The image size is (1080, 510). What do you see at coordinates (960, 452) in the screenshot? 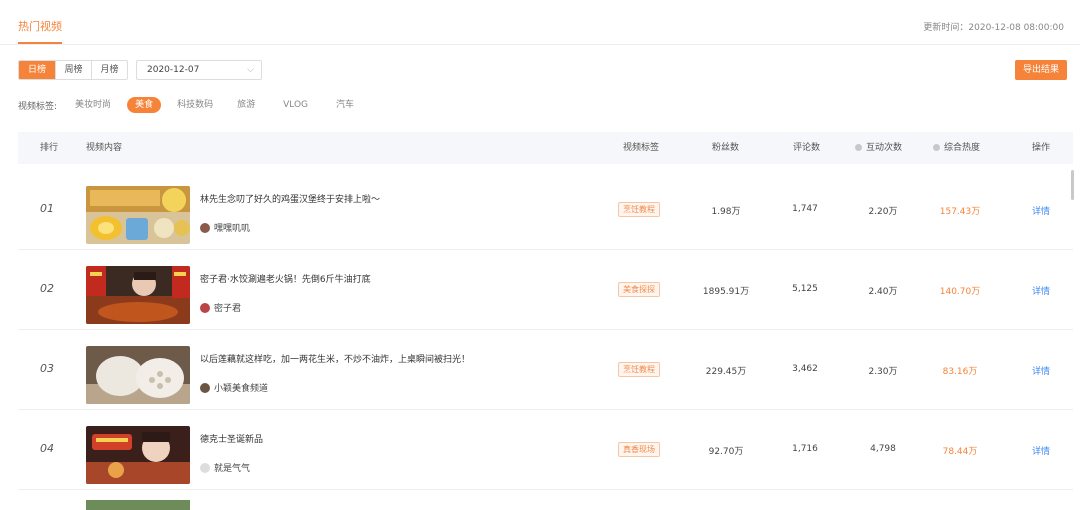
I see `heat-value: 78.44万` at bounding box center [960, 452].